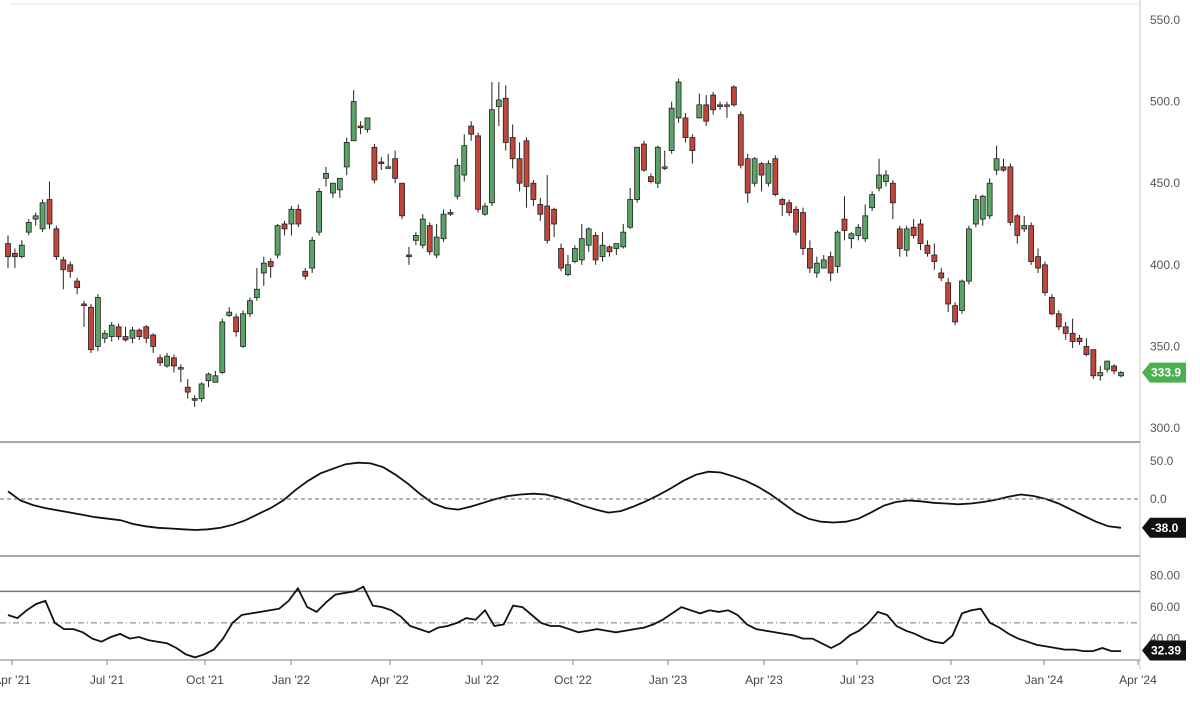 Image resolution: width=1200 pixels, height=706 pixels. I want to click on axis-tick-label: 0.0, so click(1158, 499).